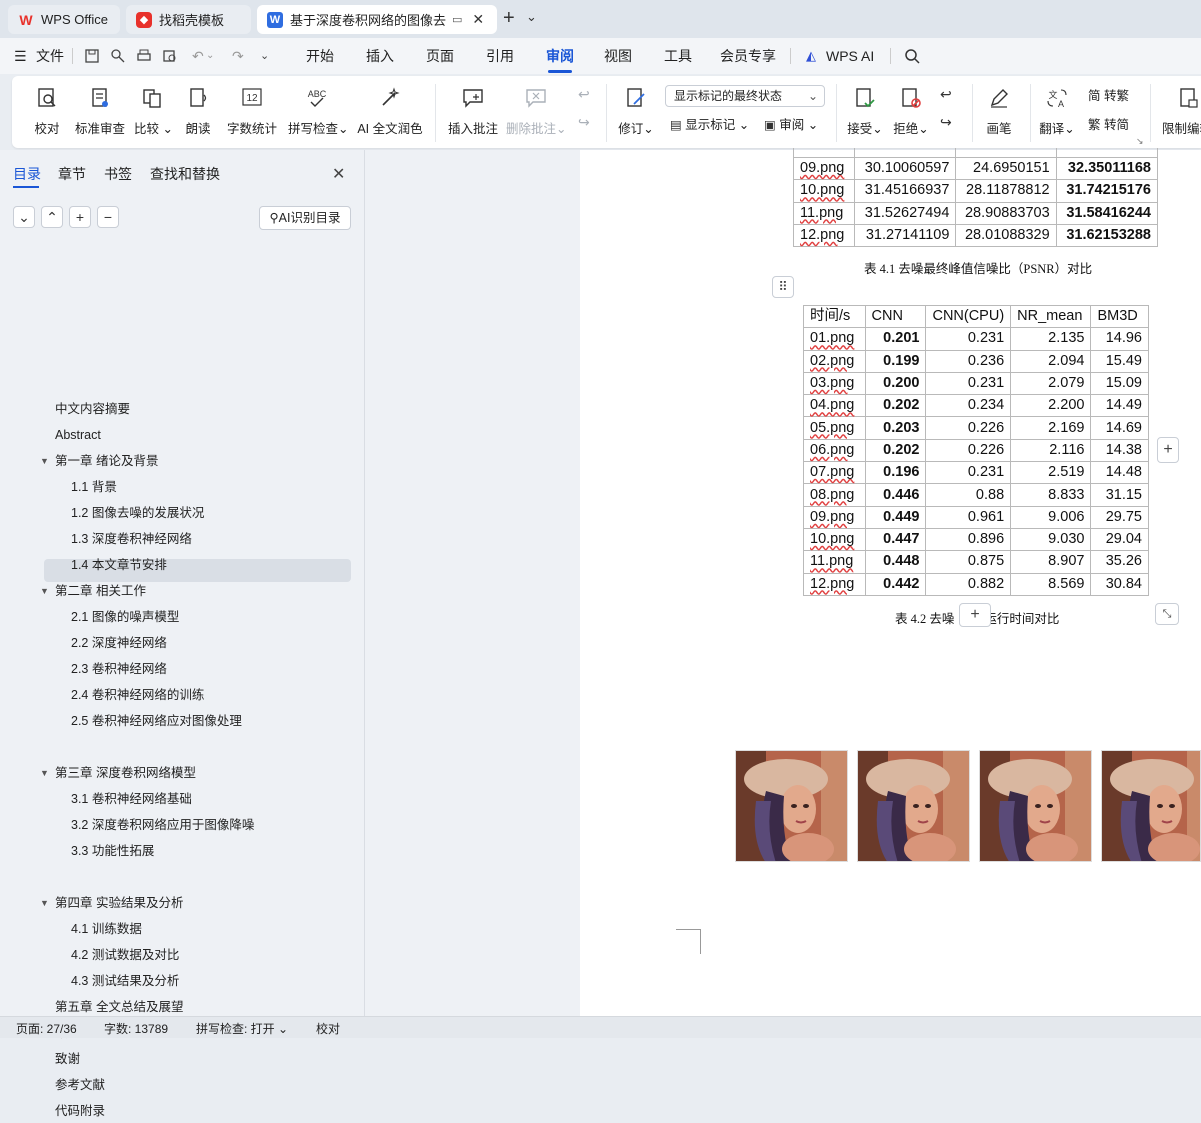 This screenshot has width=1201, height=1123. I want to click on ai-polish-button: AI 全文润色, so click(390, 113).